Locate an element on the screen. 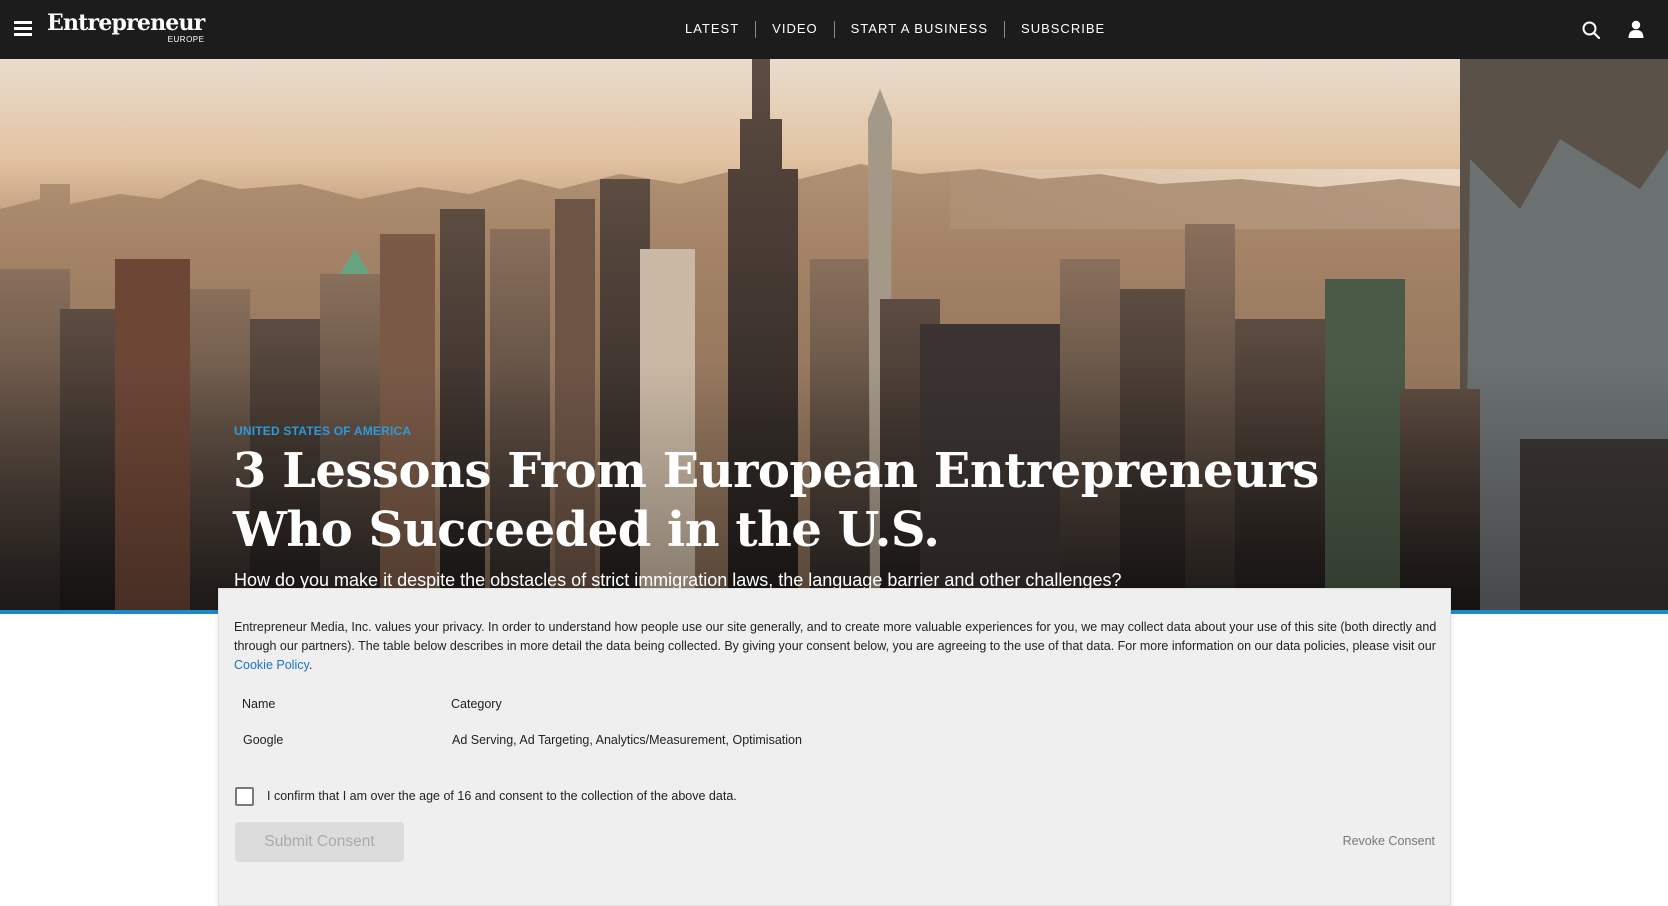 This screenshot has width=1668, height=906. nav-video: VIDEO is located at coordinates (794, 29).